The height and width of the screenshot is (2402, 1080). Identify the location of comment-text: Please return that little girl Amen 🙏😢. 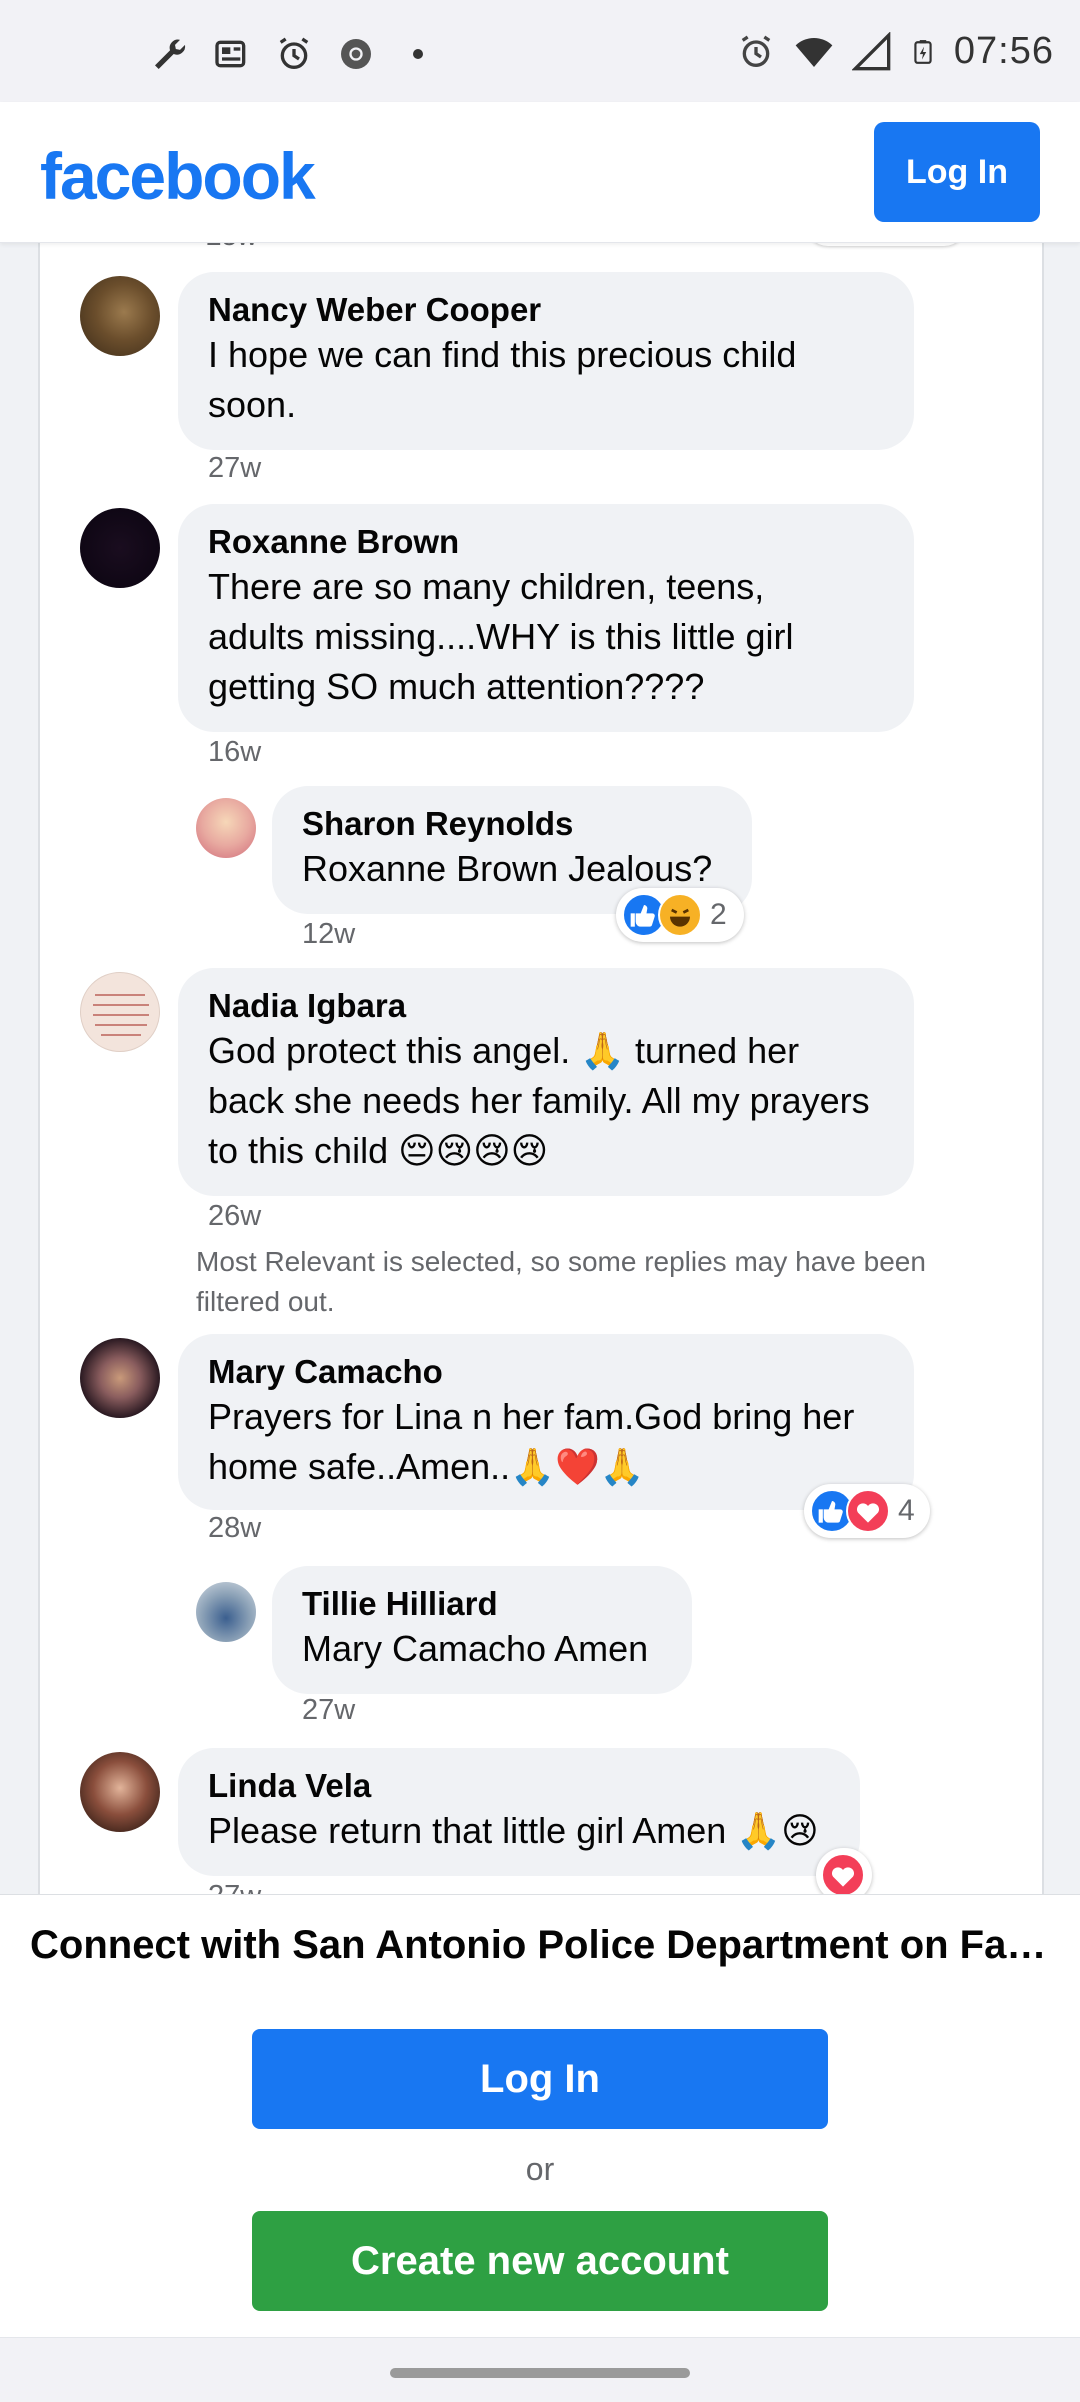
(513, 1830).